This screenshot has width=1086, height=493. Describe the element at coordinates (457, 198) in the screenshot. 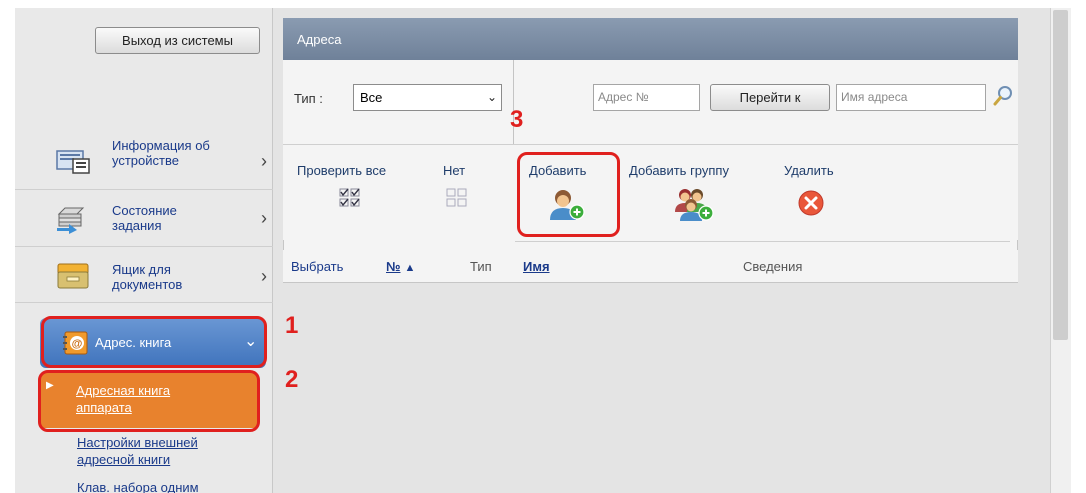

I see `uncheck-all-icon` at that location.